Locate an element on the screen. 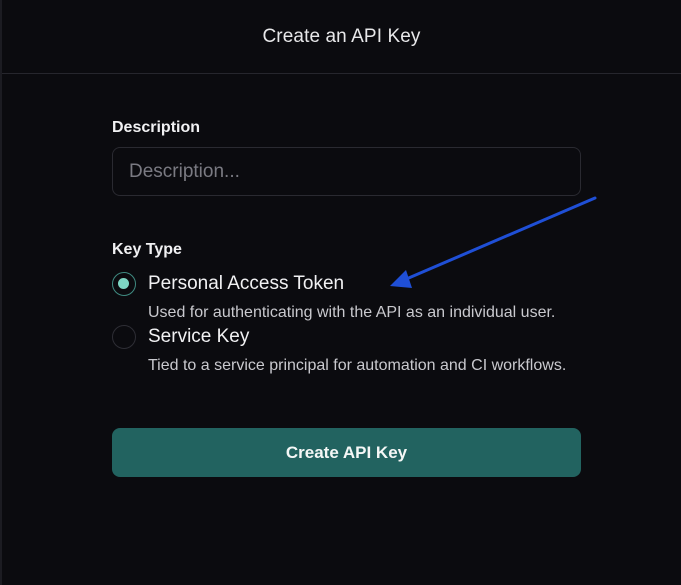 The height and width of the screenshot is (585, 681). create-api-key-button: Create API Key is located at coordinates (346, 452).